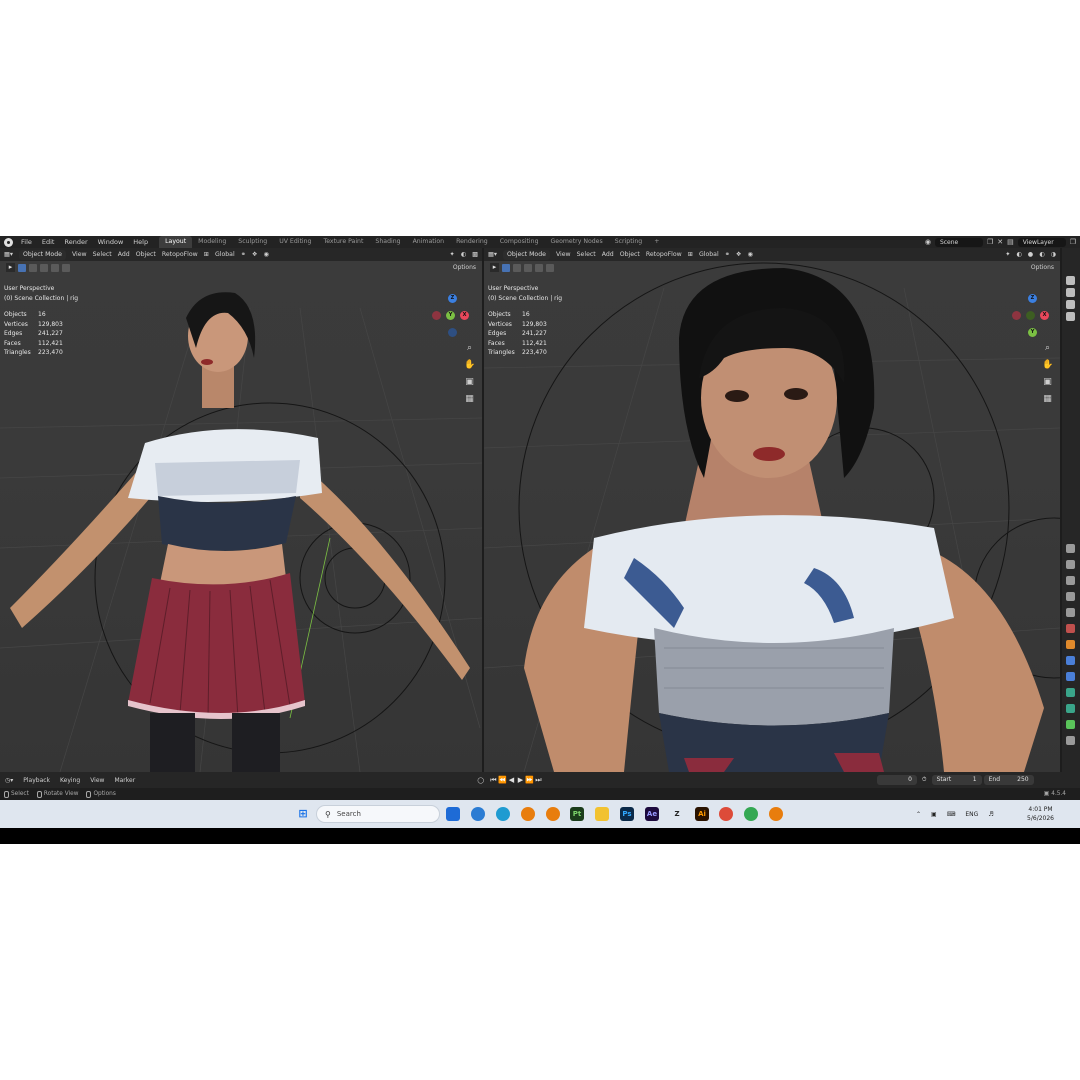  Describe the element at coordinates (503, 814) in the screenshot. I see `edge-icon` at that location.